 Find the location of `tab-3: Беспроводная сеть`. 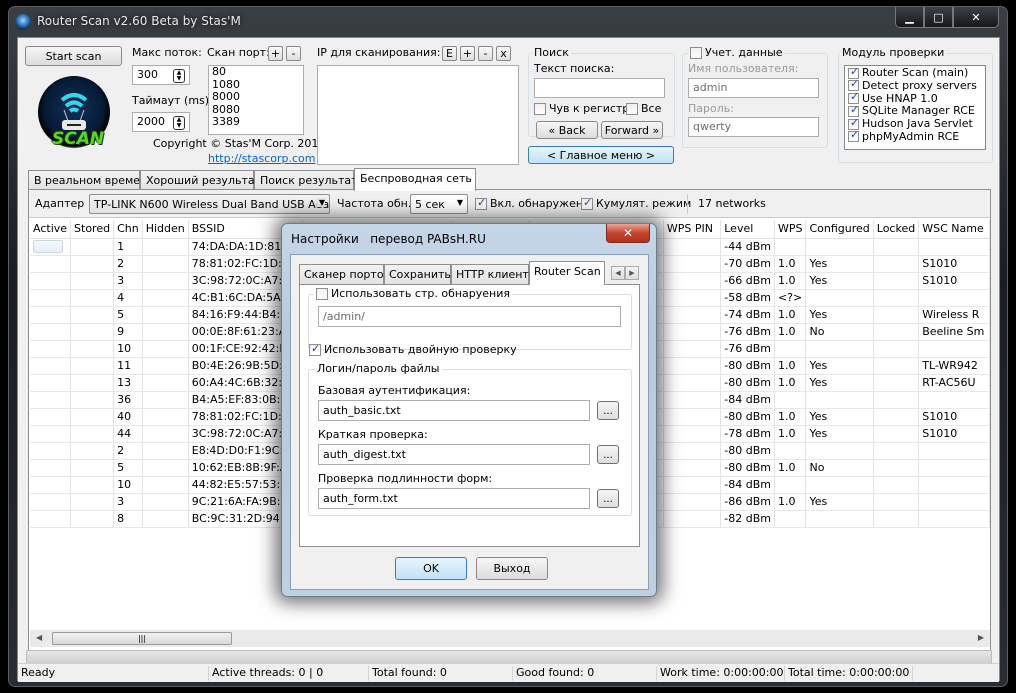

tab-3: Беспроводная сеть is located at coordinates (415, 179).